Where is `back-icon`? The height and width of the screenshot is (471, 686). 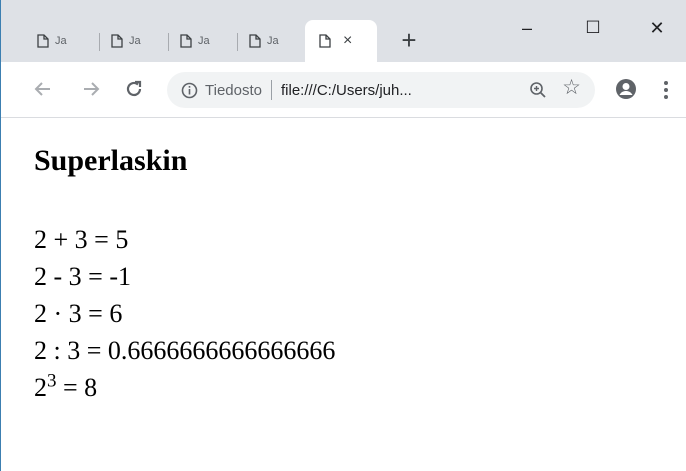
back-icon is located at coordinates (42, 89).